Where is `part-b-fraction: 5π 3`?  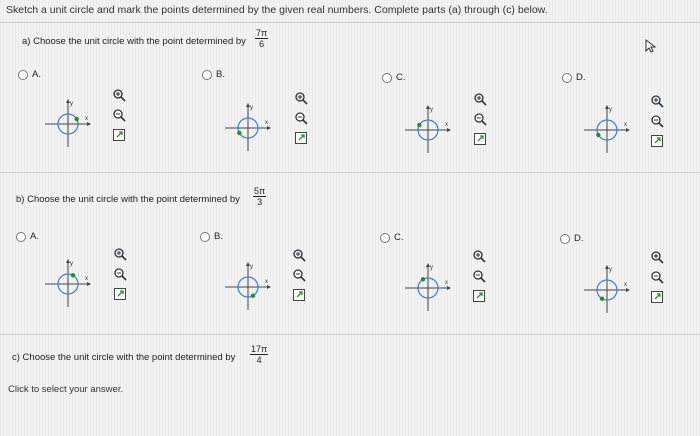 part-b-fraction: 5π 3 is located at coordinates (260, 196).